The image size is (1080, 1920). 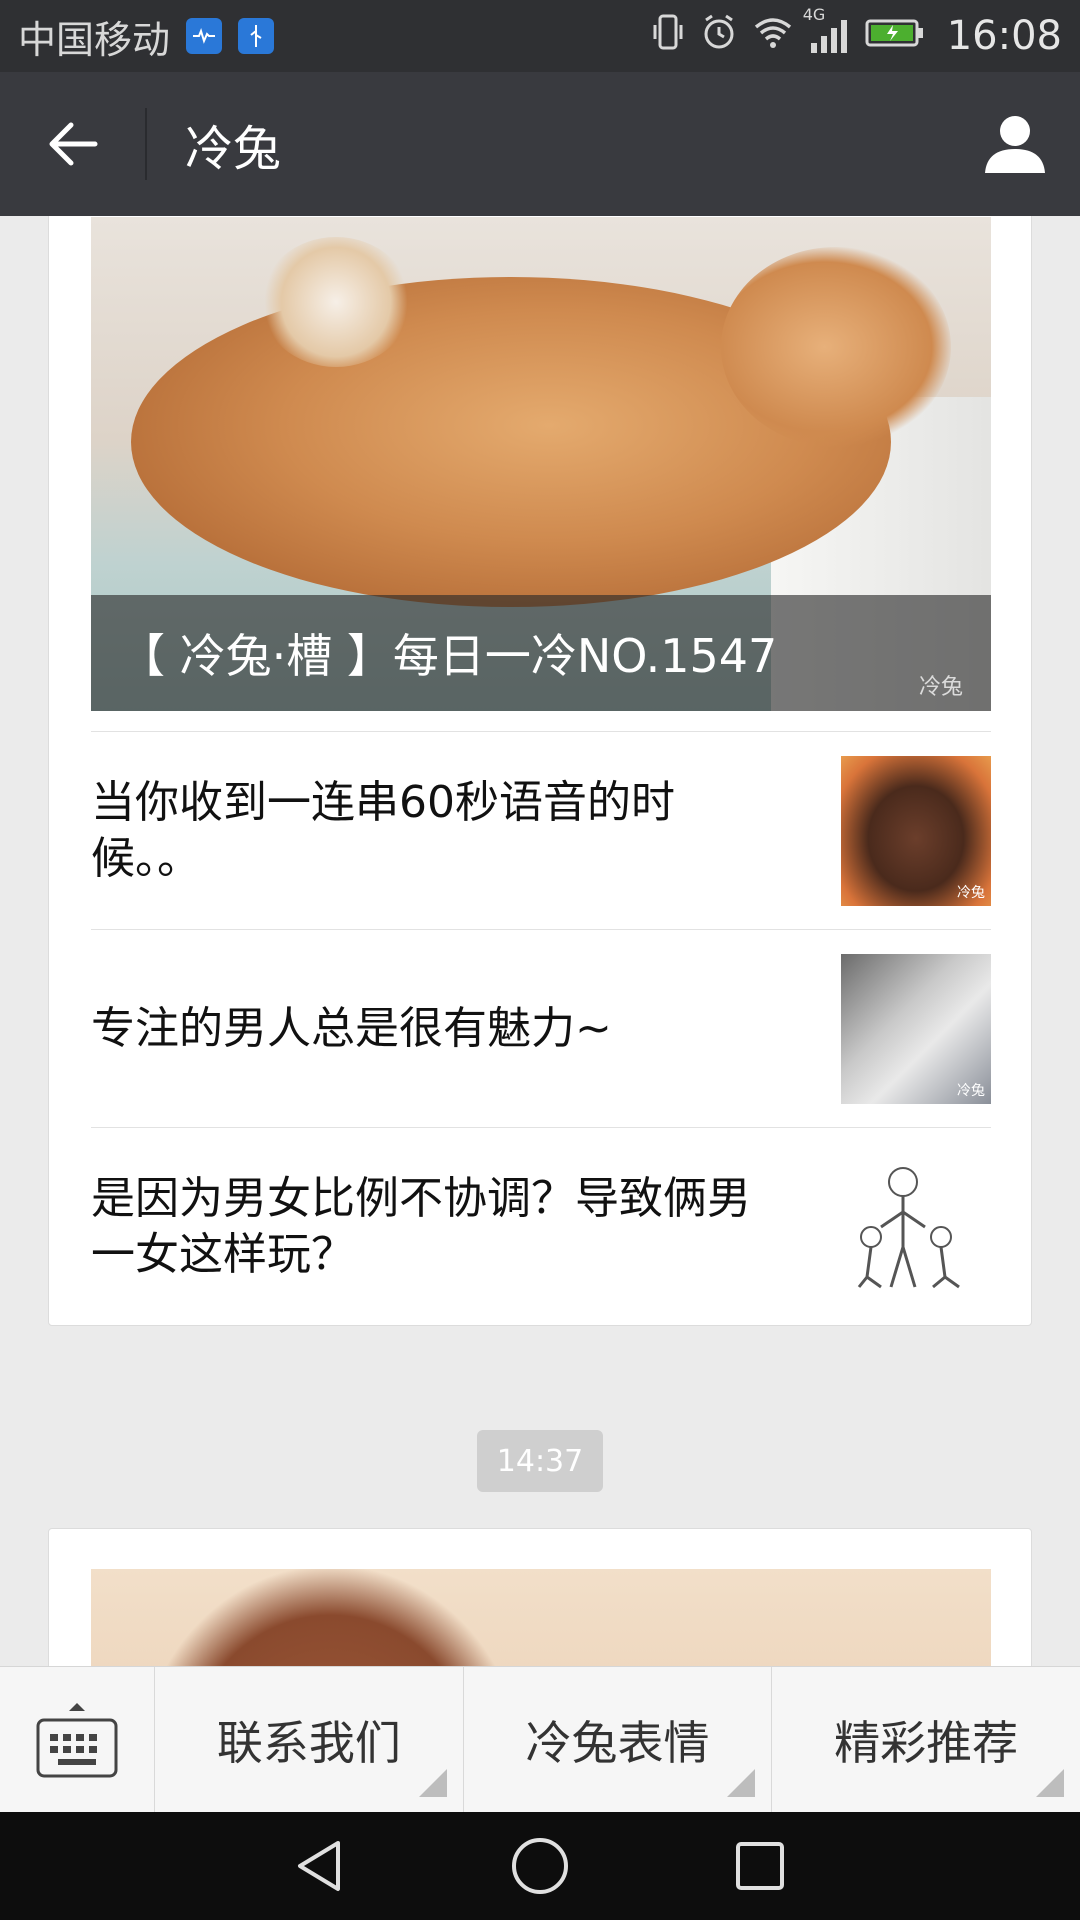 I want to click on keyboard-icon, so click(x=77, y=1748).